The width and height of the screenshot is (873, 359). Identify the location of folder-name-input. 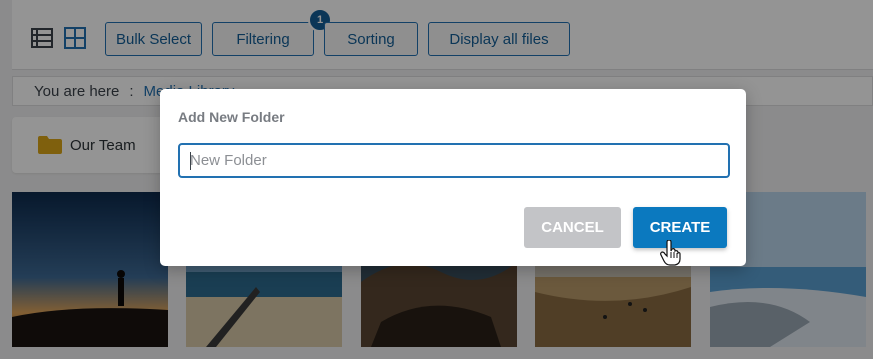
(454, 160).